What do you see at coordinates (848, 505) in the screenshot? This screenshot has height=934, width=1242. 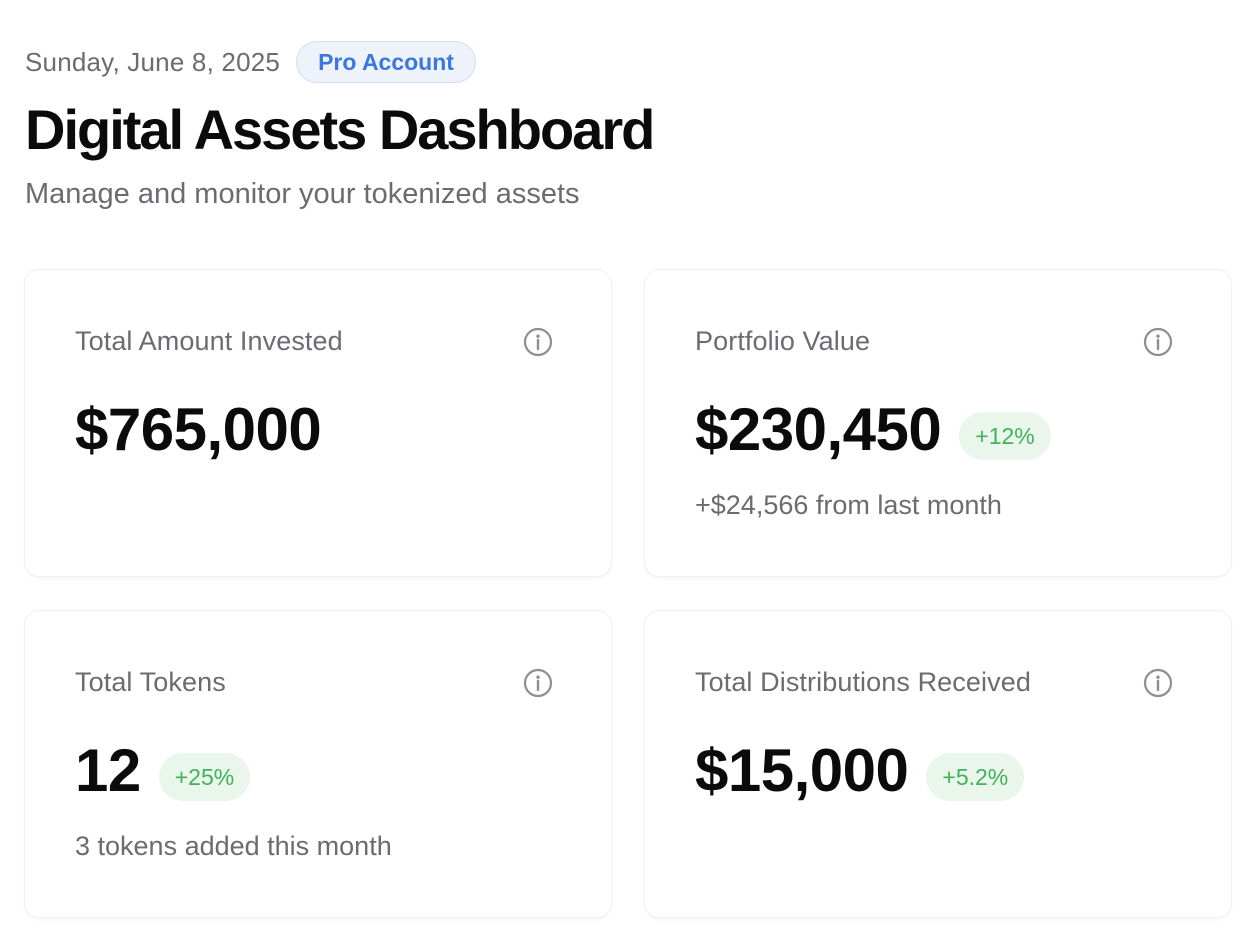 I see `card-note: +$24,566 from last month` at bounding box center [848, 505].